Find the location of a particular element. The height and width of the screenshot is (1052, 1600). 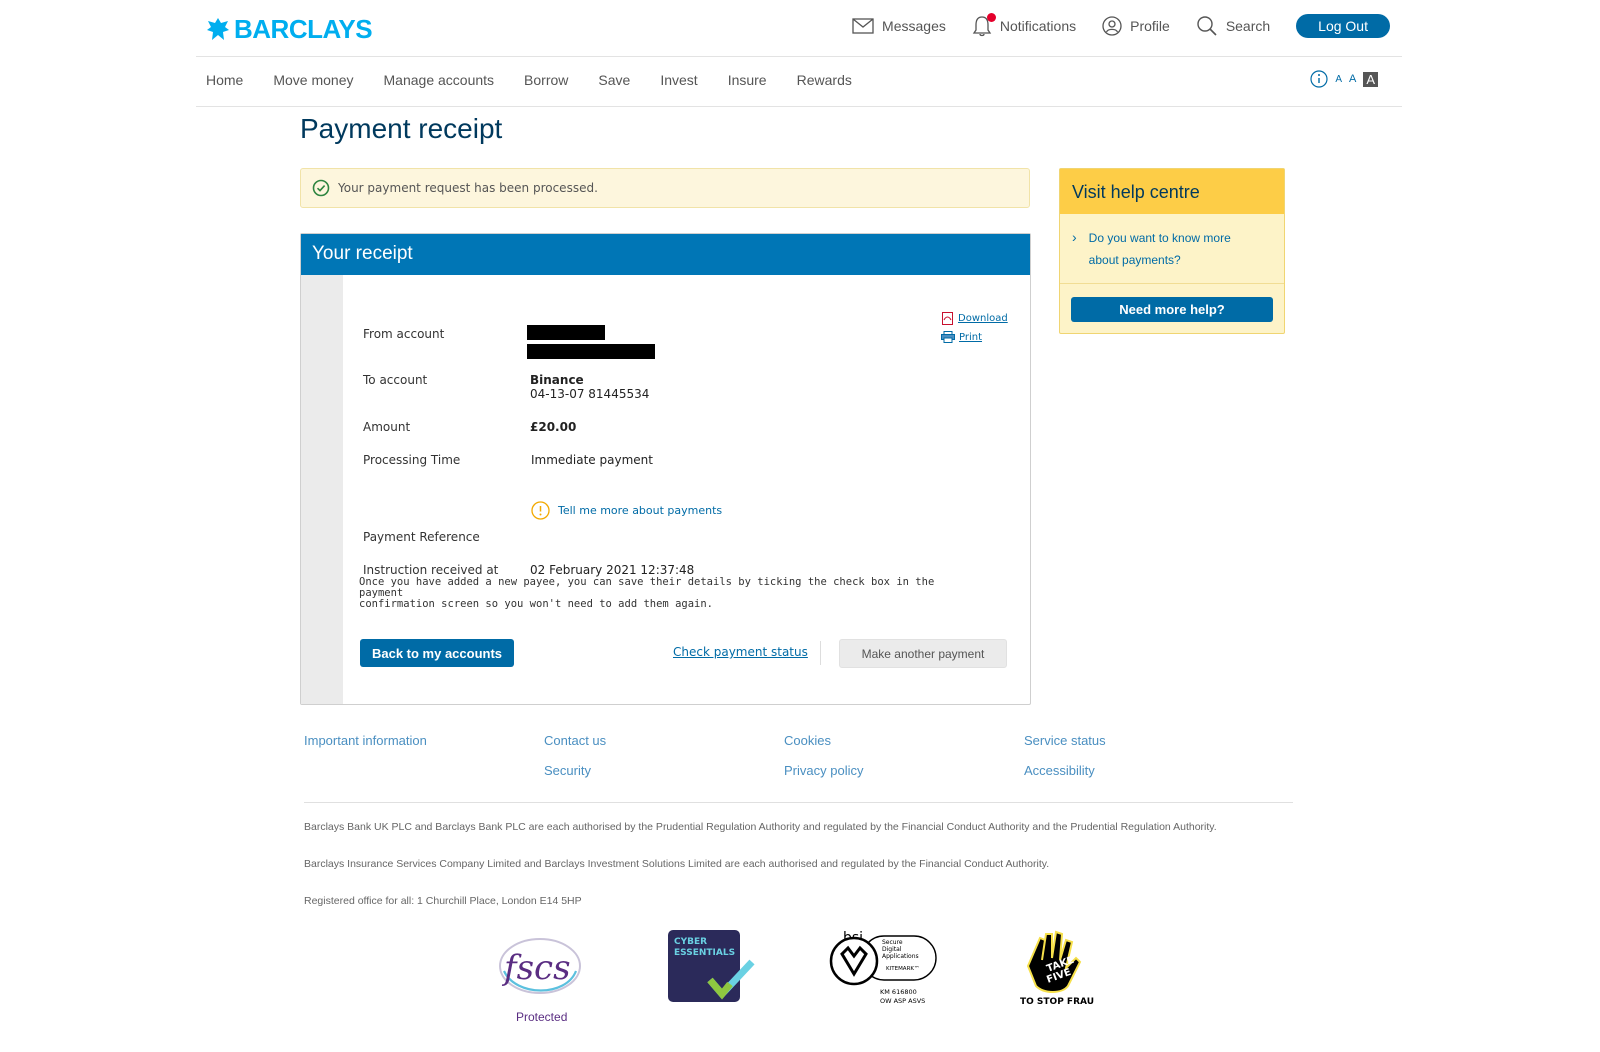

help-separator is located at coordinates (1172, 283).